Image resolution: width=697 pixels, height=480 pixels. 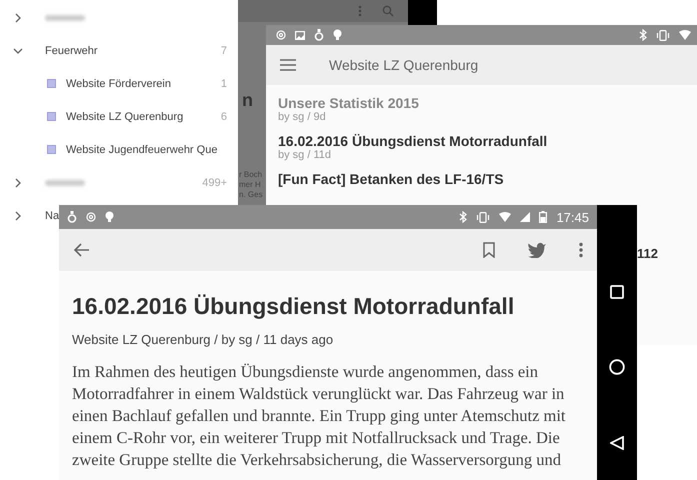 What do you see at coordinates (543, 217) in the screenshot?
I see `battery-icon` at bounding box center [543, 217].